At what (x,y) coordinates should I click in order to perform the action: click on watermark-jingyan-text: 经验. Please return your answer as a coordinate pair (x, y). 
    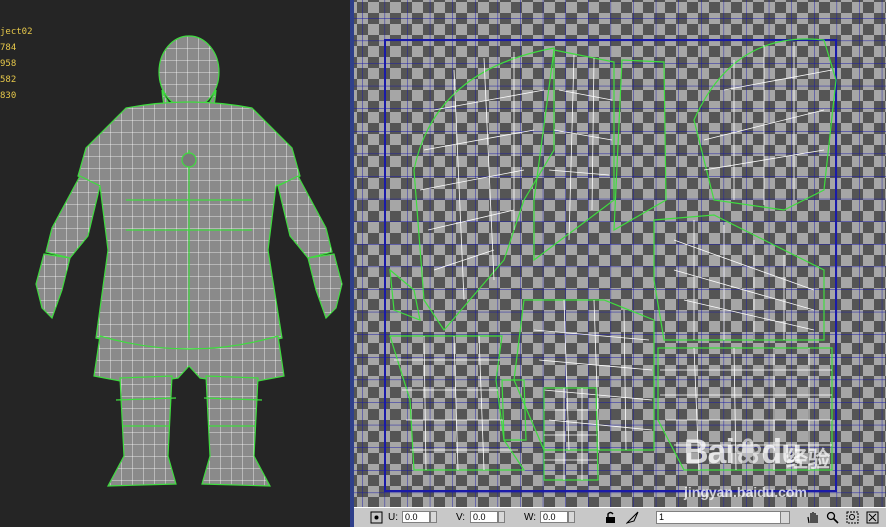
    Looking at the image, I should click on (808, 460).